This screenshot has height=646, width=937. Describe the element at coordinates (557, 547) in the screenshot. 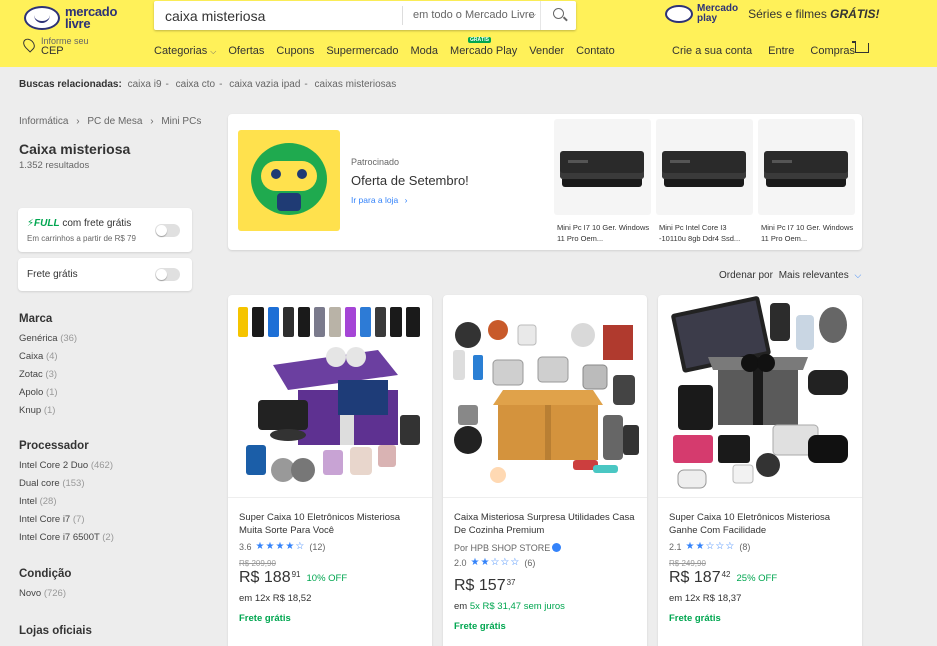

I see `verified-badge-icon` at that location.